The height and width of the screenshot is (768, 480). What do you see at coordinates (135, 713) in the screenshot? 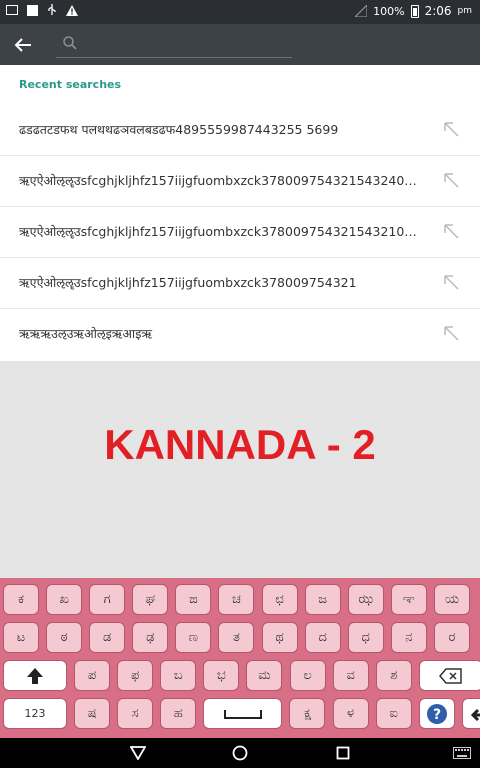
I see `key: ಸ` at bounding box center [135, 713].